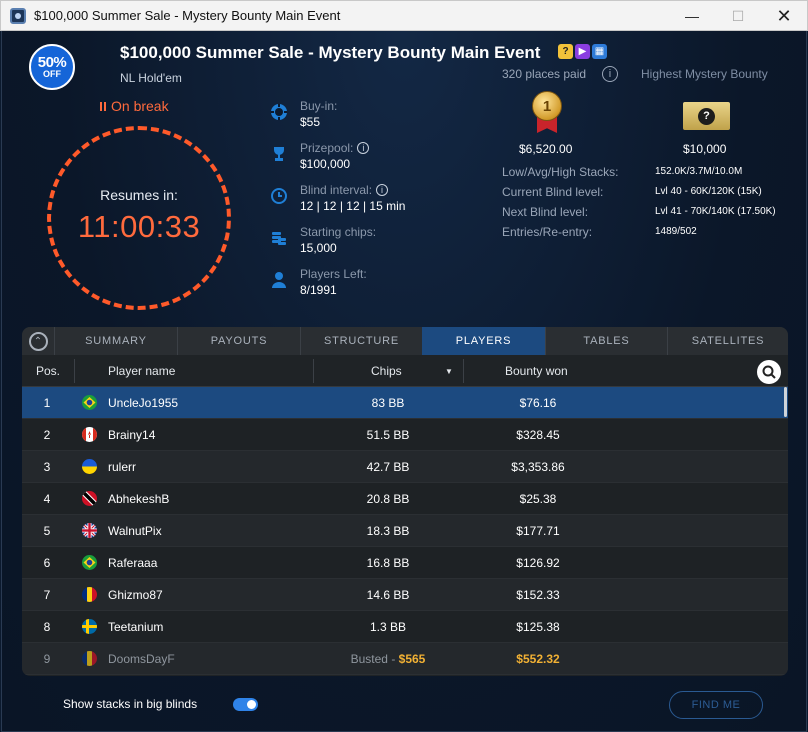 The width and height of the screenshot is (808, 732). Describe the element at coordinates (536, 371) in the screenshot. I see `column-bounty-won: Bounty won` at that location.